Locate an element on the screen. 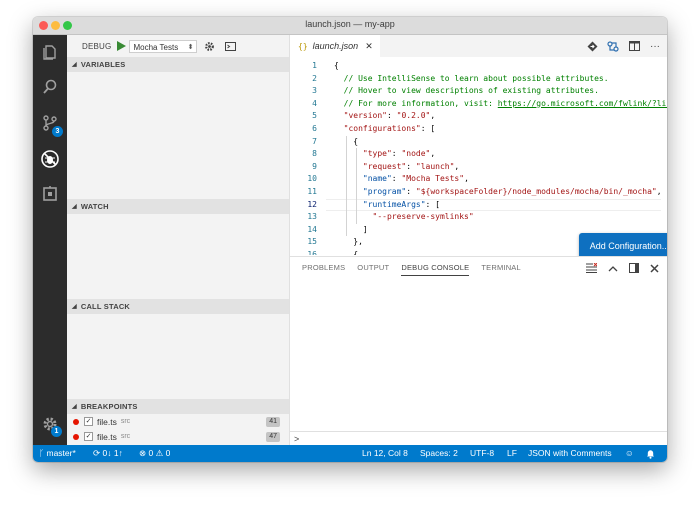 The width and height of the screenshot is (700, 508). problems-status: ⊗ 0 ⚠ 0 is located at coordinates (154, 453).